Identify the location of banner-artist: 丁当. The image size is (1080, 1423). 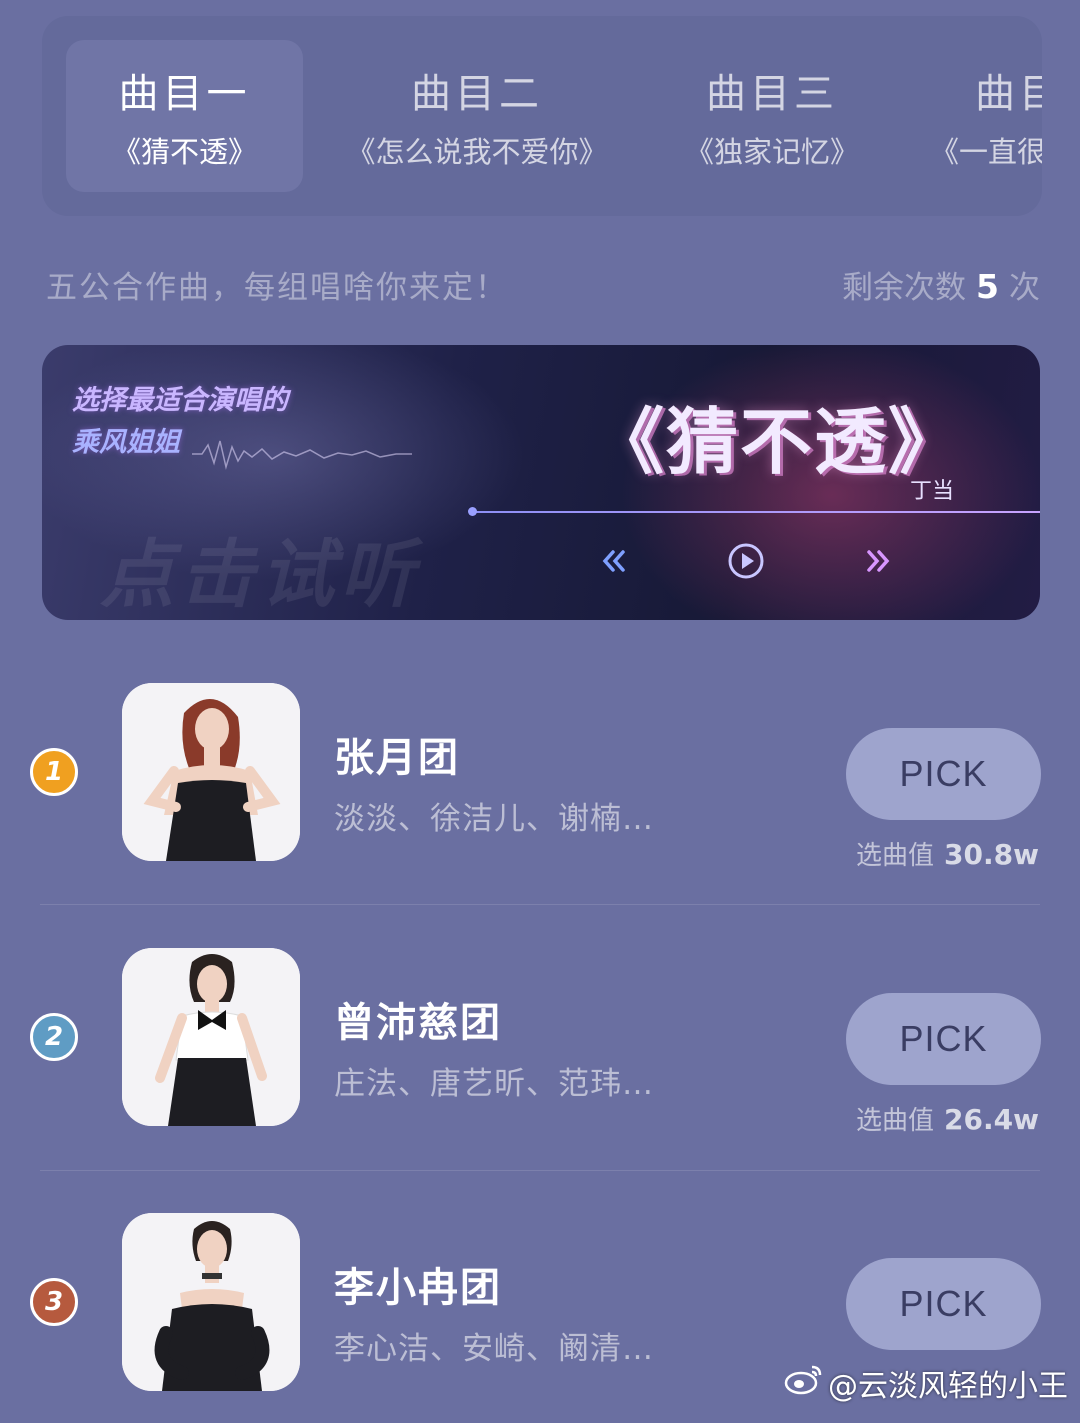
(932, 491).